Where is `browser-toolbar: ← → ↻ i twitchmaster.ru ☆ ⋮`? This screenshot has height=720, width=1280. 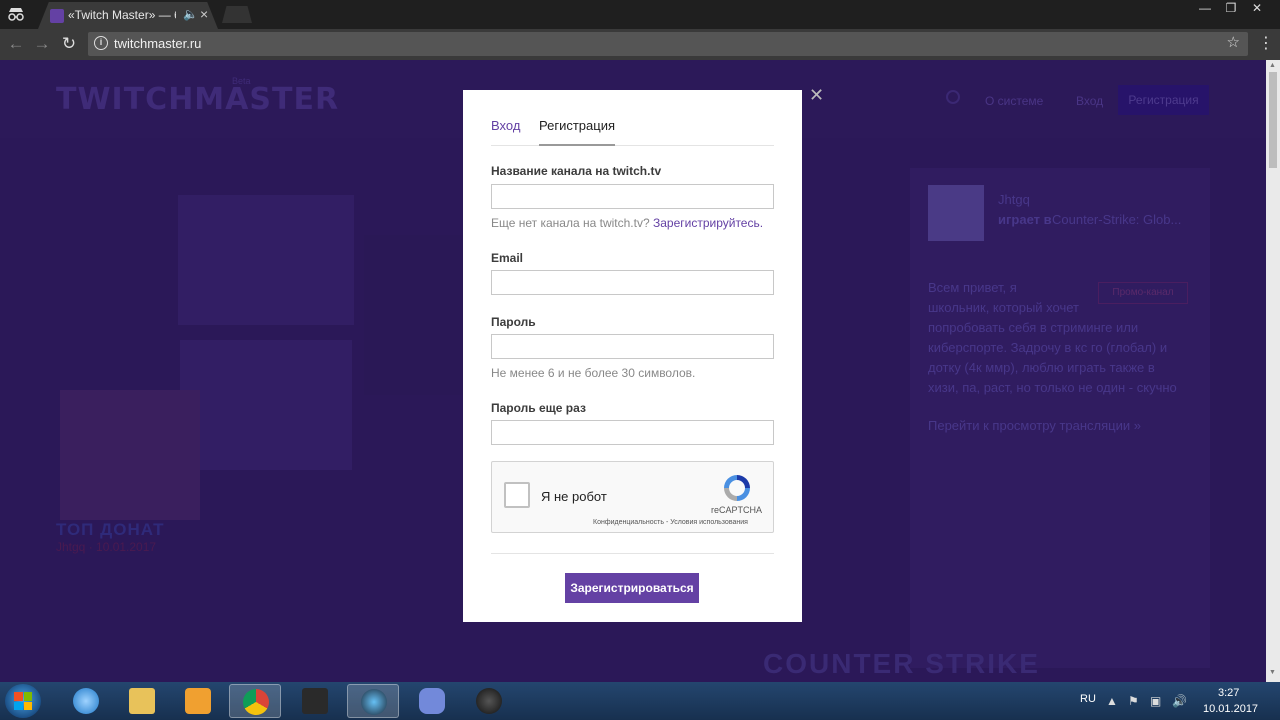
browser-toolbar: ← → ↻ i twitchmaster.ru ☆ ⋮ is located at coordinates (640, 44).